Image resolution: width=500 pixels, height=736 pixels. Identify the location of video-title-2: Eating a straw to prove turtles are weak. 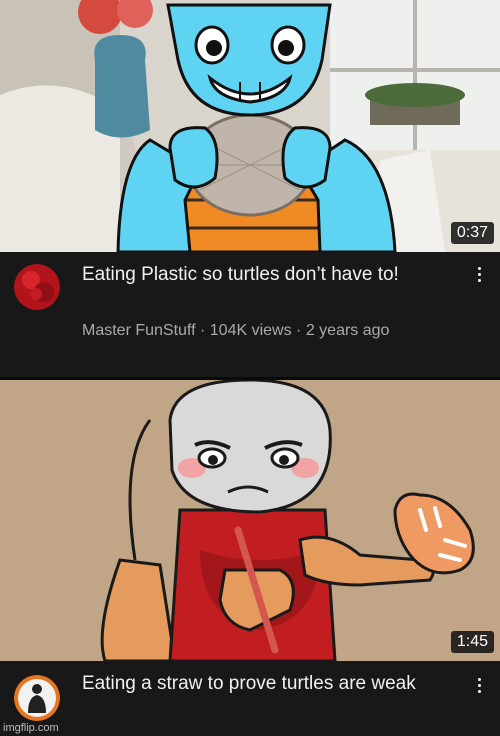
(267, 683).